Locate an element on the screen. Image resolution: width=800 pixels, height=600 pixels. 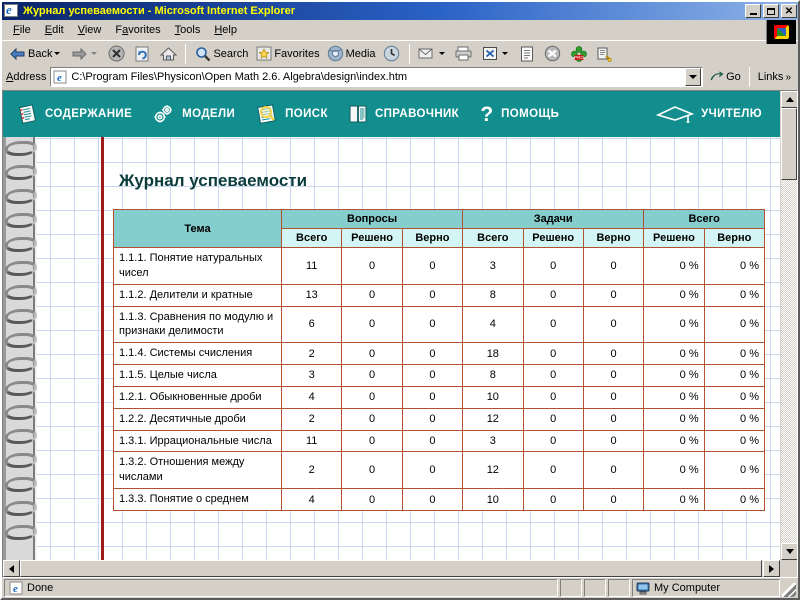
back-button: Back is located at coordinates (35, 54).